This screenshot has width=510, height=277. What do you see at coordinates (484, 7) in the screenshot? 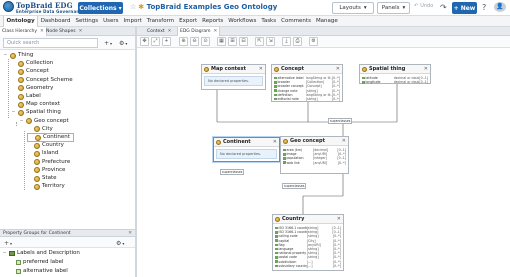
I see `help-icon: ?` at bounding box center [484, 7].